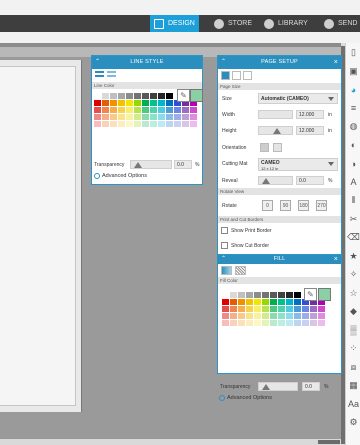 The width and height of the screenshot is (360, 445). What do you see at coordinates (353, 163) in the screenshot?
I see `half-icon: ◑` at bounding box center [353, 163].